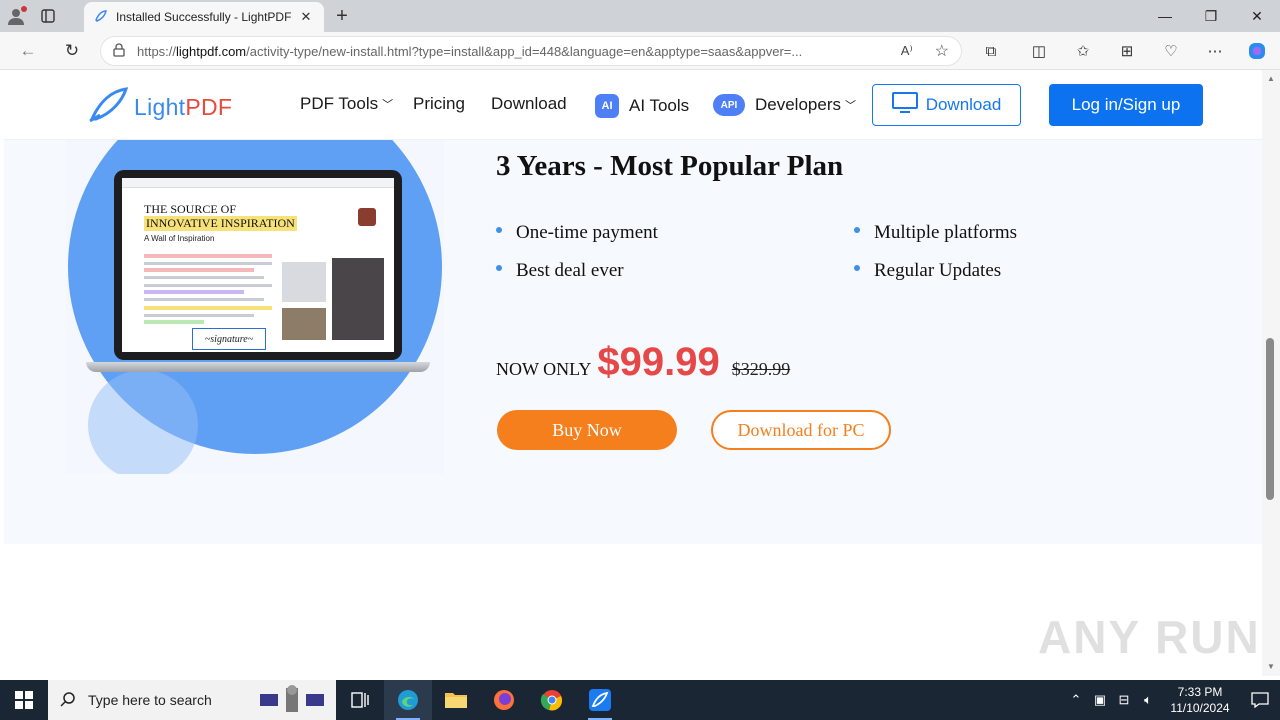 This screenshot has height=720, width=1280. What do you see at coordinates (1083, 51) in the screenshot?
I see `favorites-icon: ✩` at bounding box center [1083, 51].